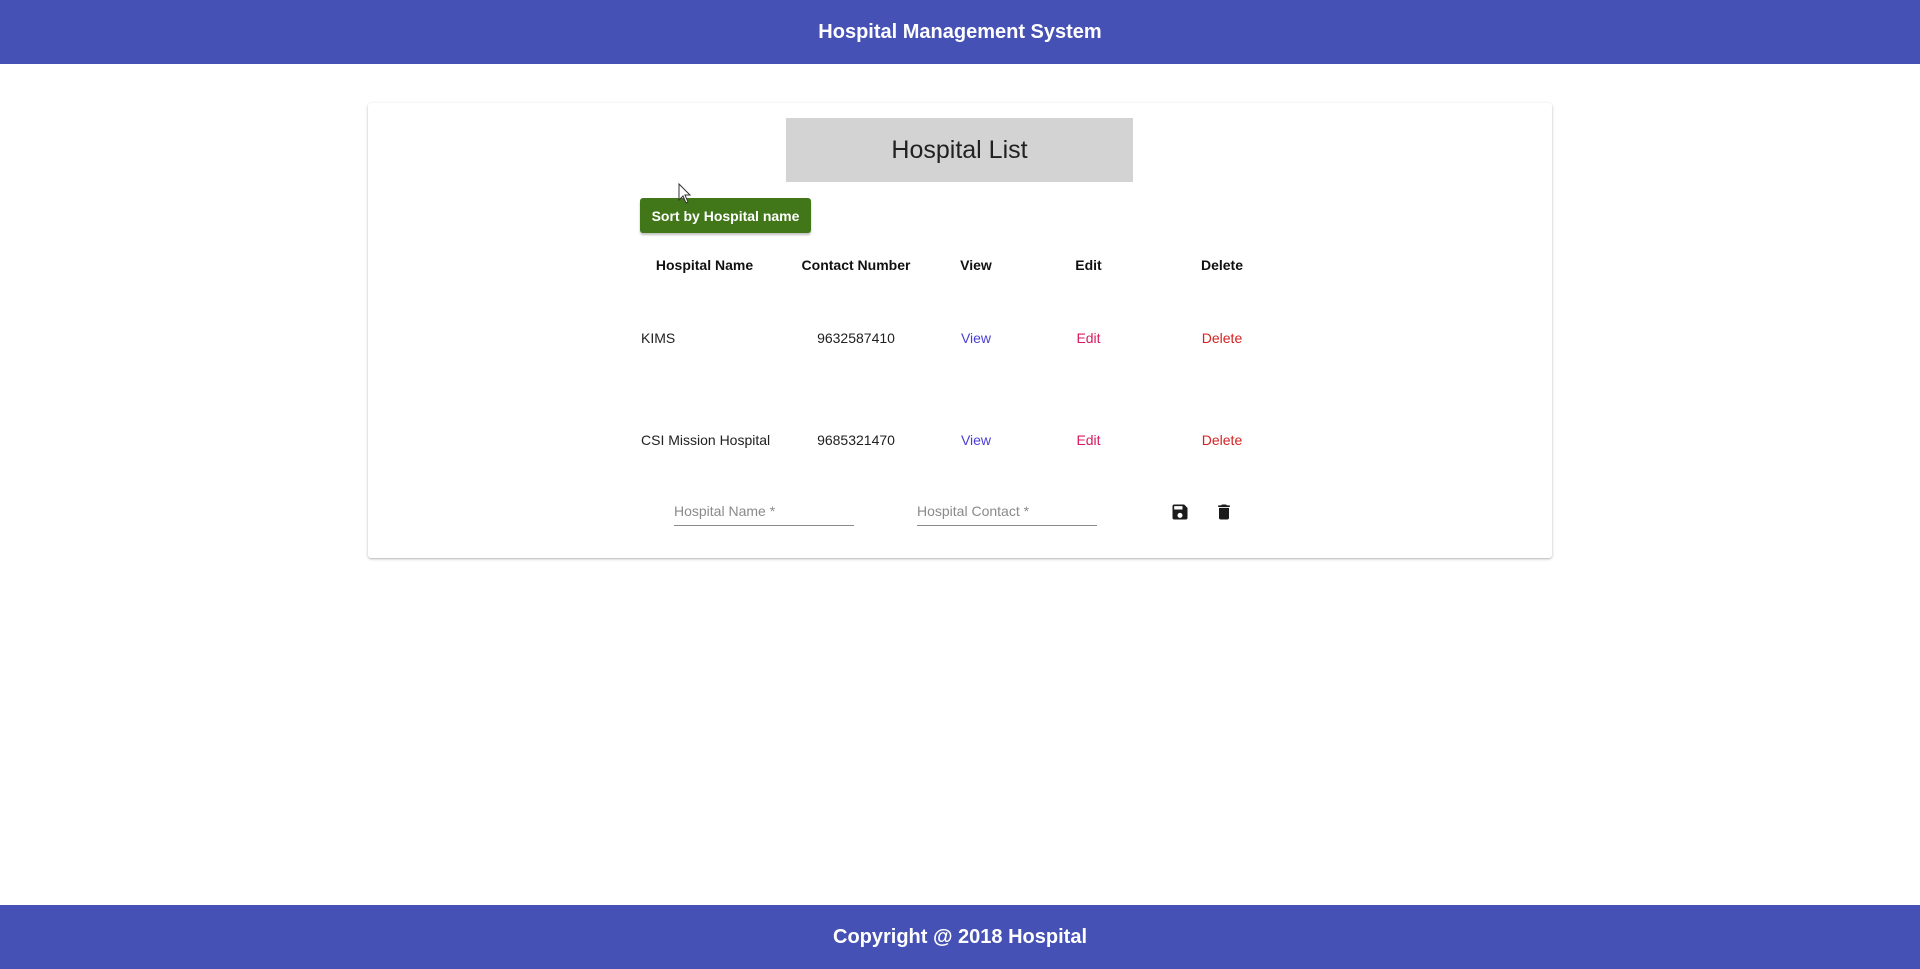 The height and width of the screenshot is (969, 1920). I want to click on hospital-name-field, so click(764, 508).